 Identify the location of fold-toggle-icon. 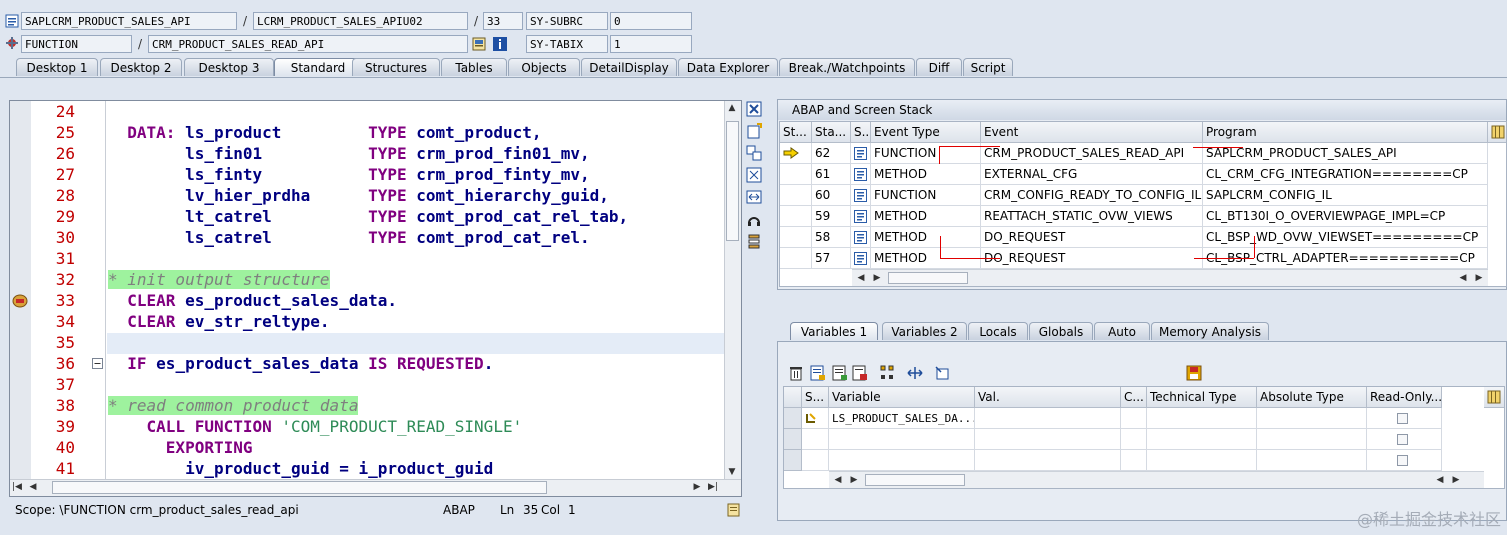
(97, 365).